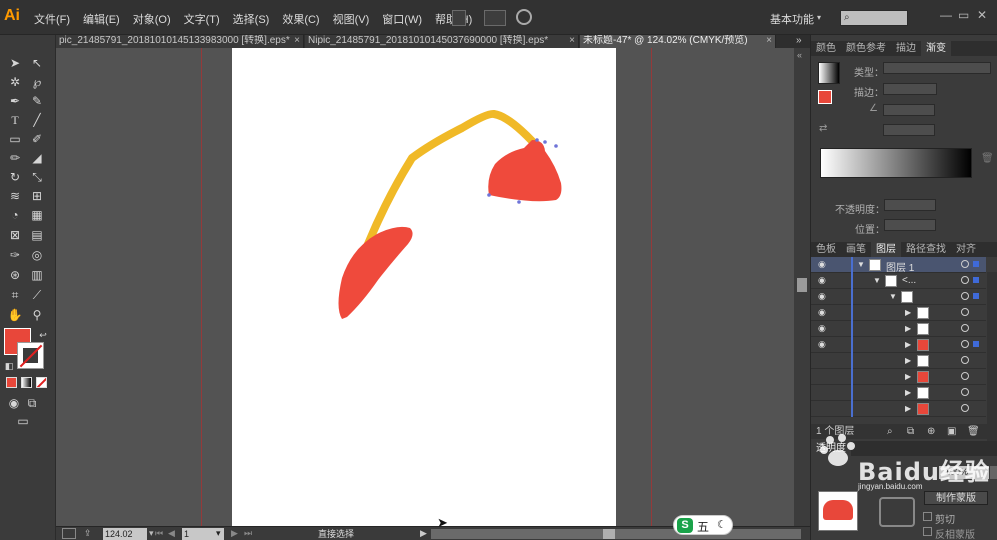  I want to click on blend-tool-icon: ◎, so click(37, 255).